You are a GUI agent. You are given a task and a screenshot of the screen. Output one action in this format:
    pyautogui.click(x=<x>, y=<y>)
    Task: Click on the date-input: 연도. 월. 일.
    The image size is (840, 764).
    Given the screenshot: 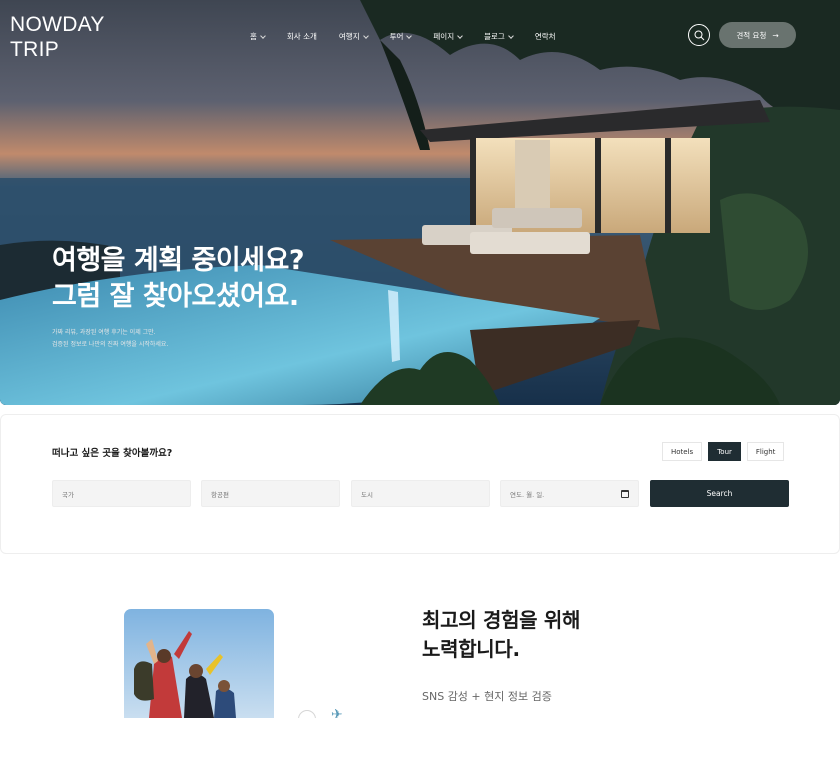 What is the action you would take?
    pyautogui.click(x=569, y=493)
    